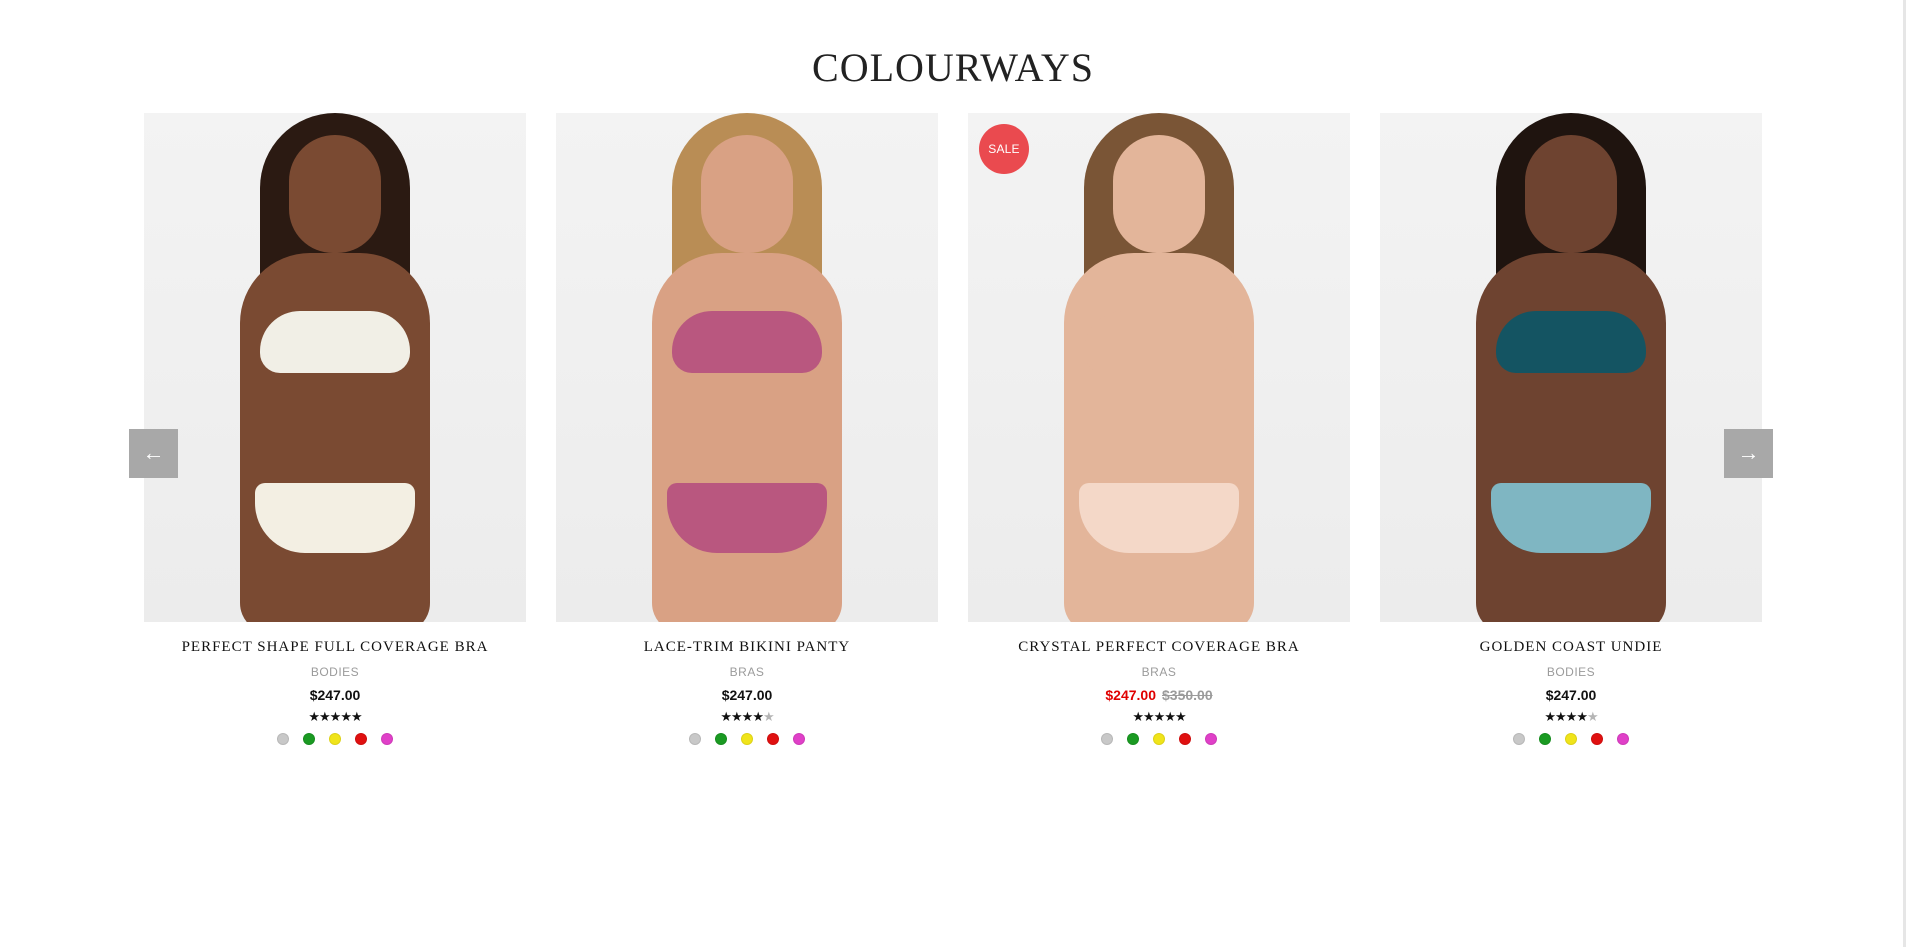 This screenshot has width=1906, height=947. I want to click on product-name: GOLDEN COAST UNDIE, so click(1571, 647).